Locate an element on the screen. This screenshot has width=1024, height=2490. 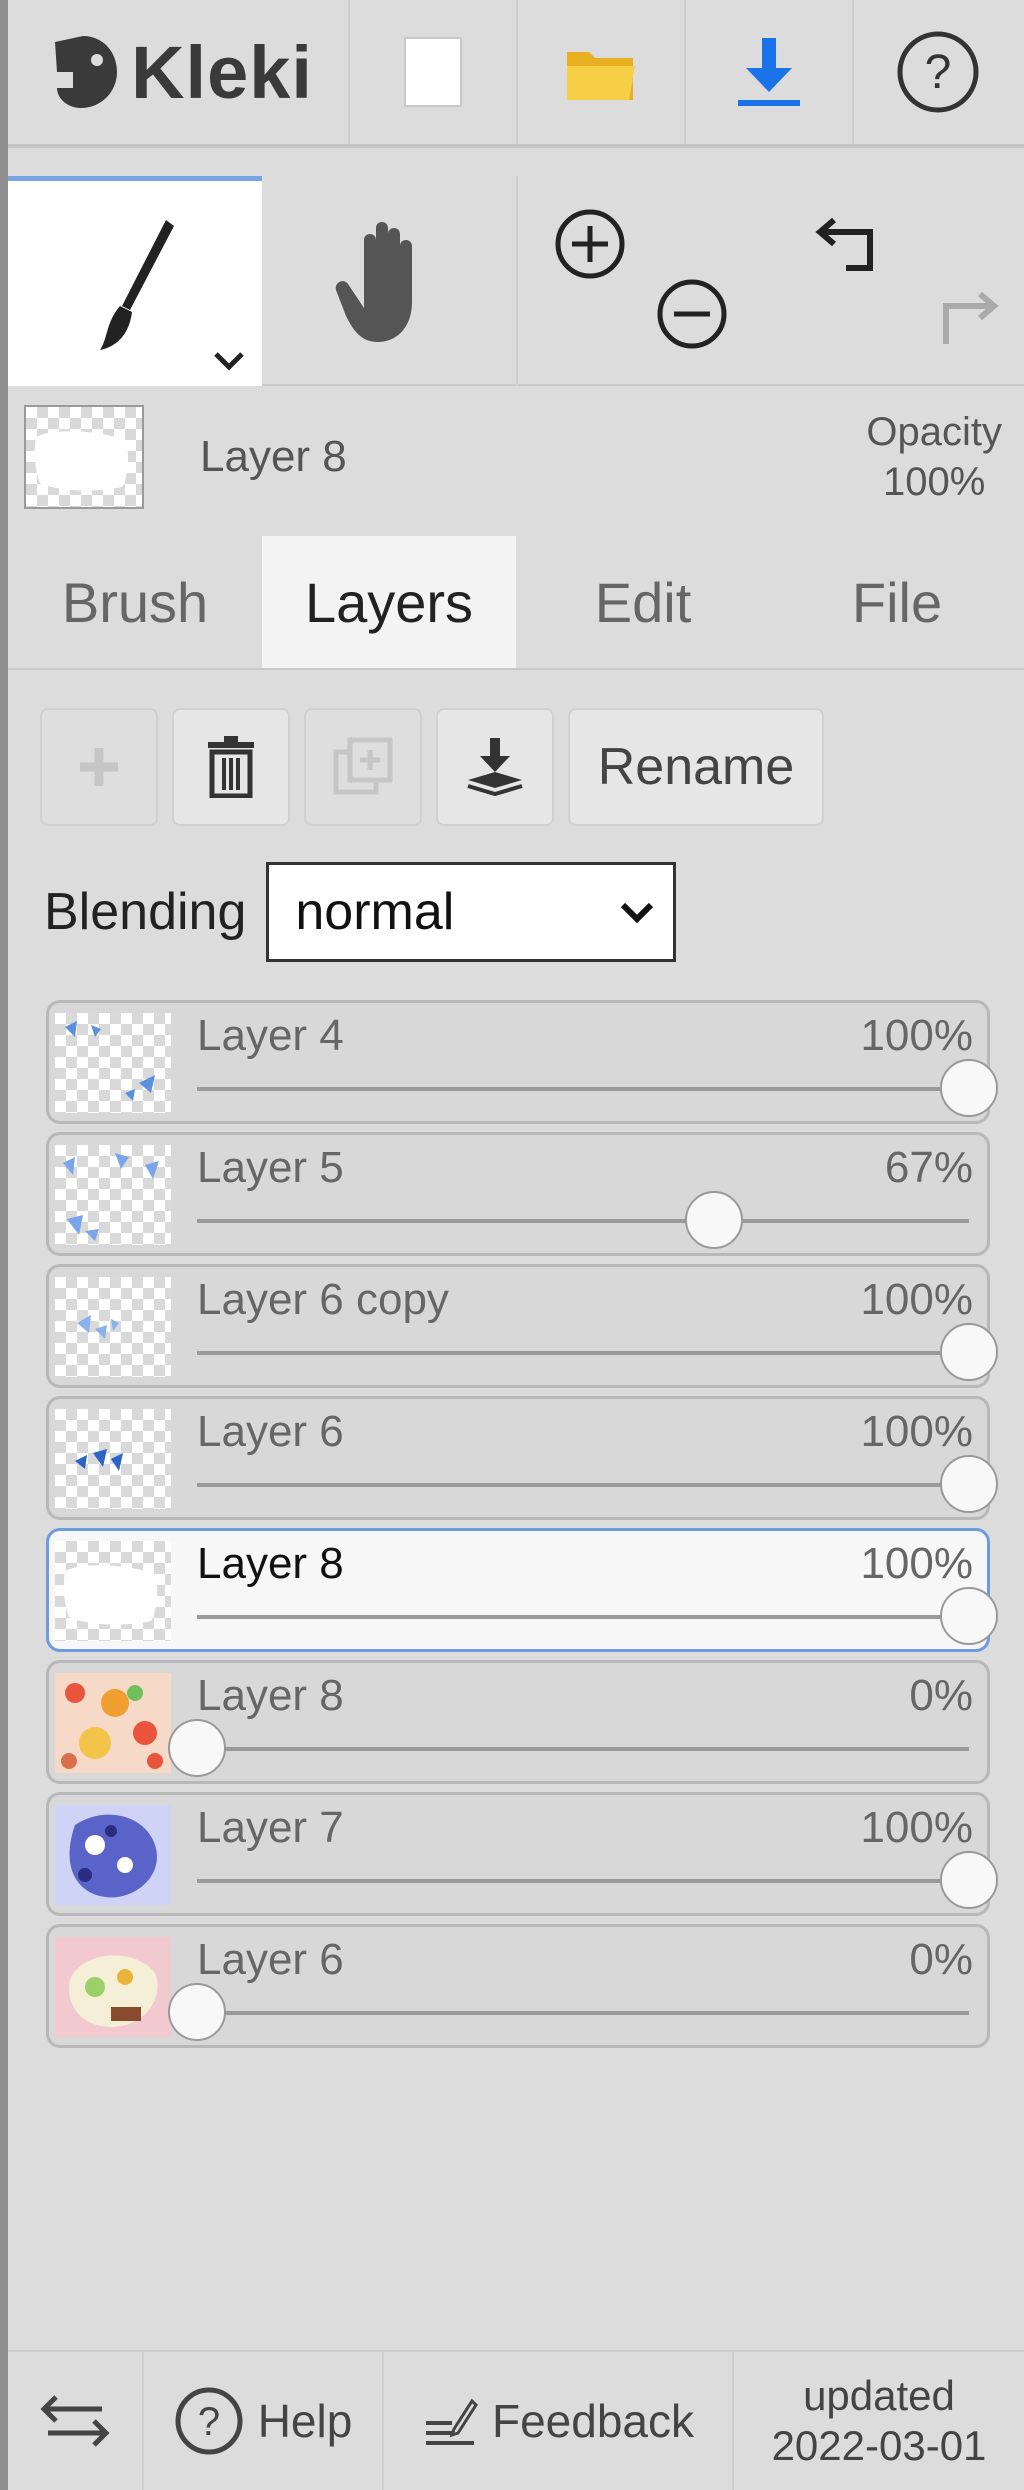
help-button: ? is located at coordinates (938, 72).